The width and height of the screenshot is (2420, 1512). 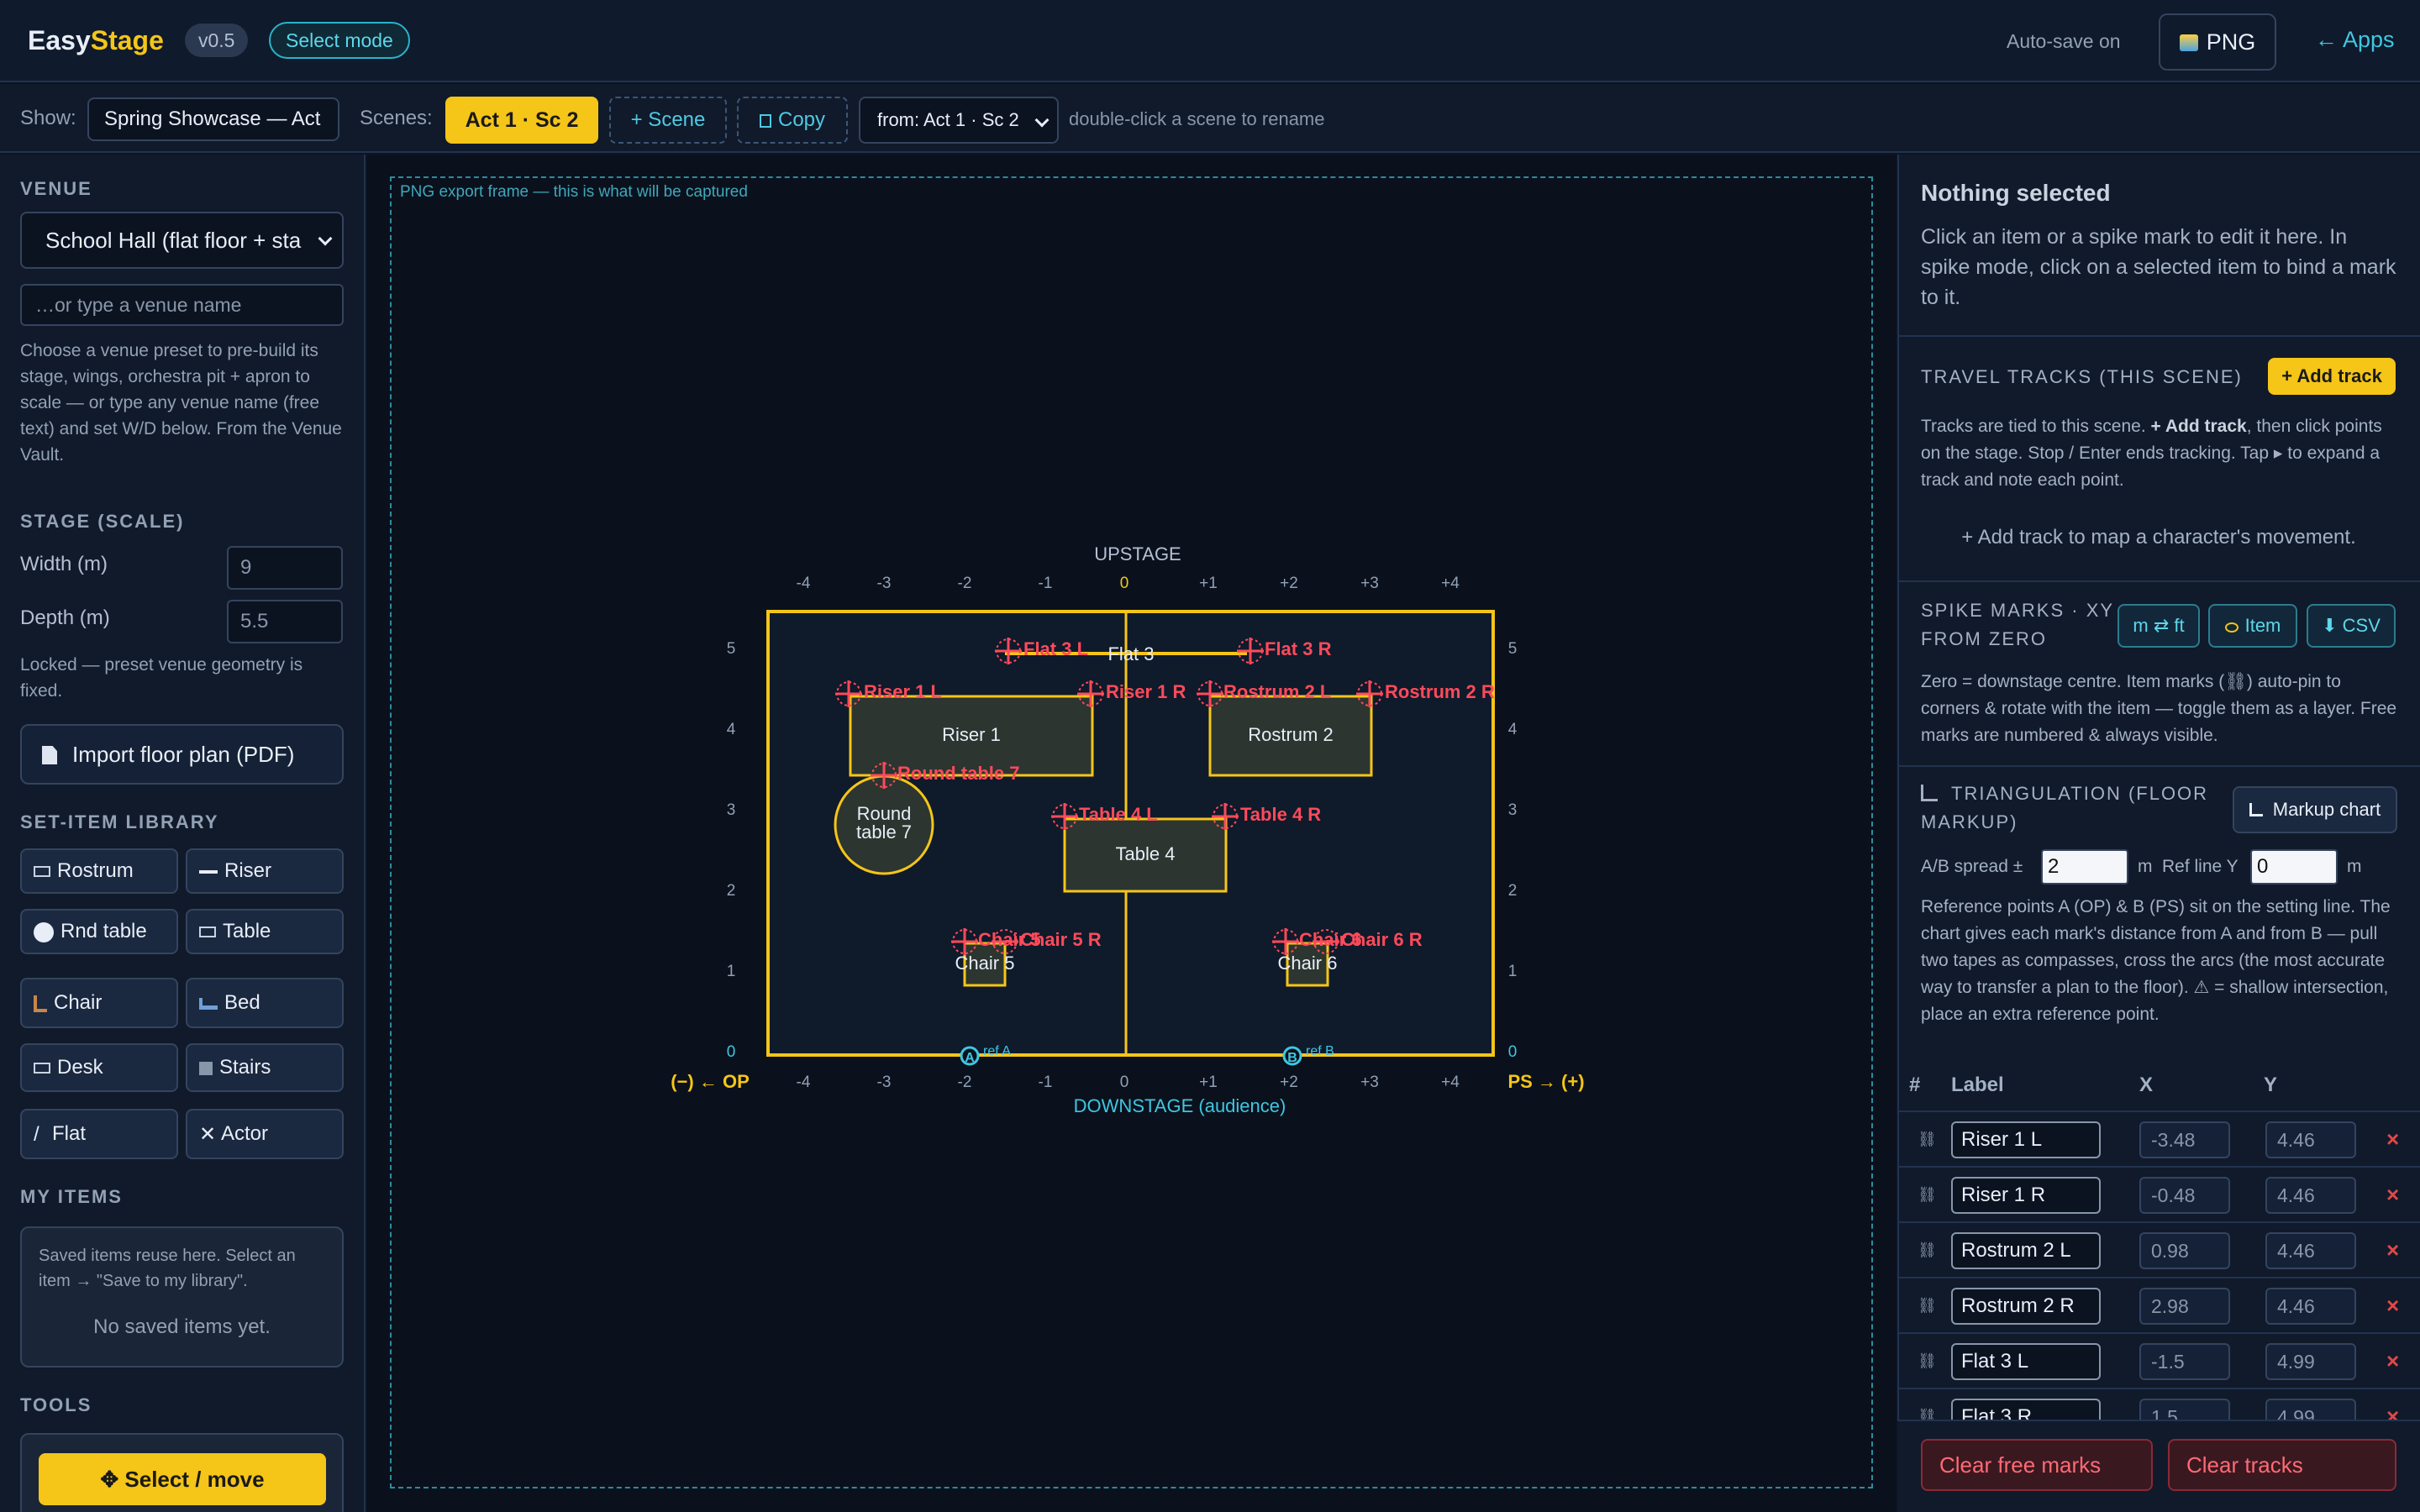 What do you see at coordinates (2355, 40) in the screenshot?
I see `apps-link: ← Apps` at bounding box center [2355, 40].